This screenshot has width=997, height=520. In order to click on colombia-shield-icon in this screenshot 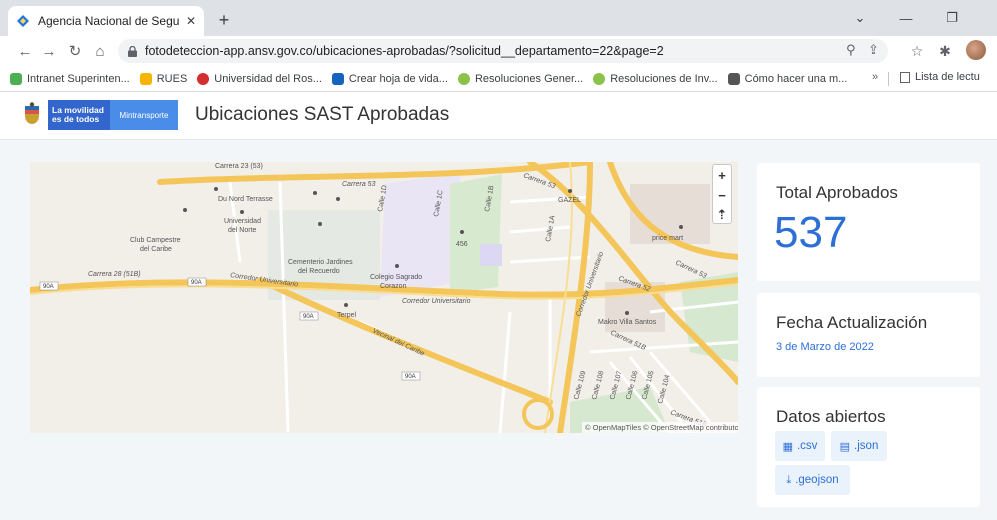, I will do `click(32, 113)`.